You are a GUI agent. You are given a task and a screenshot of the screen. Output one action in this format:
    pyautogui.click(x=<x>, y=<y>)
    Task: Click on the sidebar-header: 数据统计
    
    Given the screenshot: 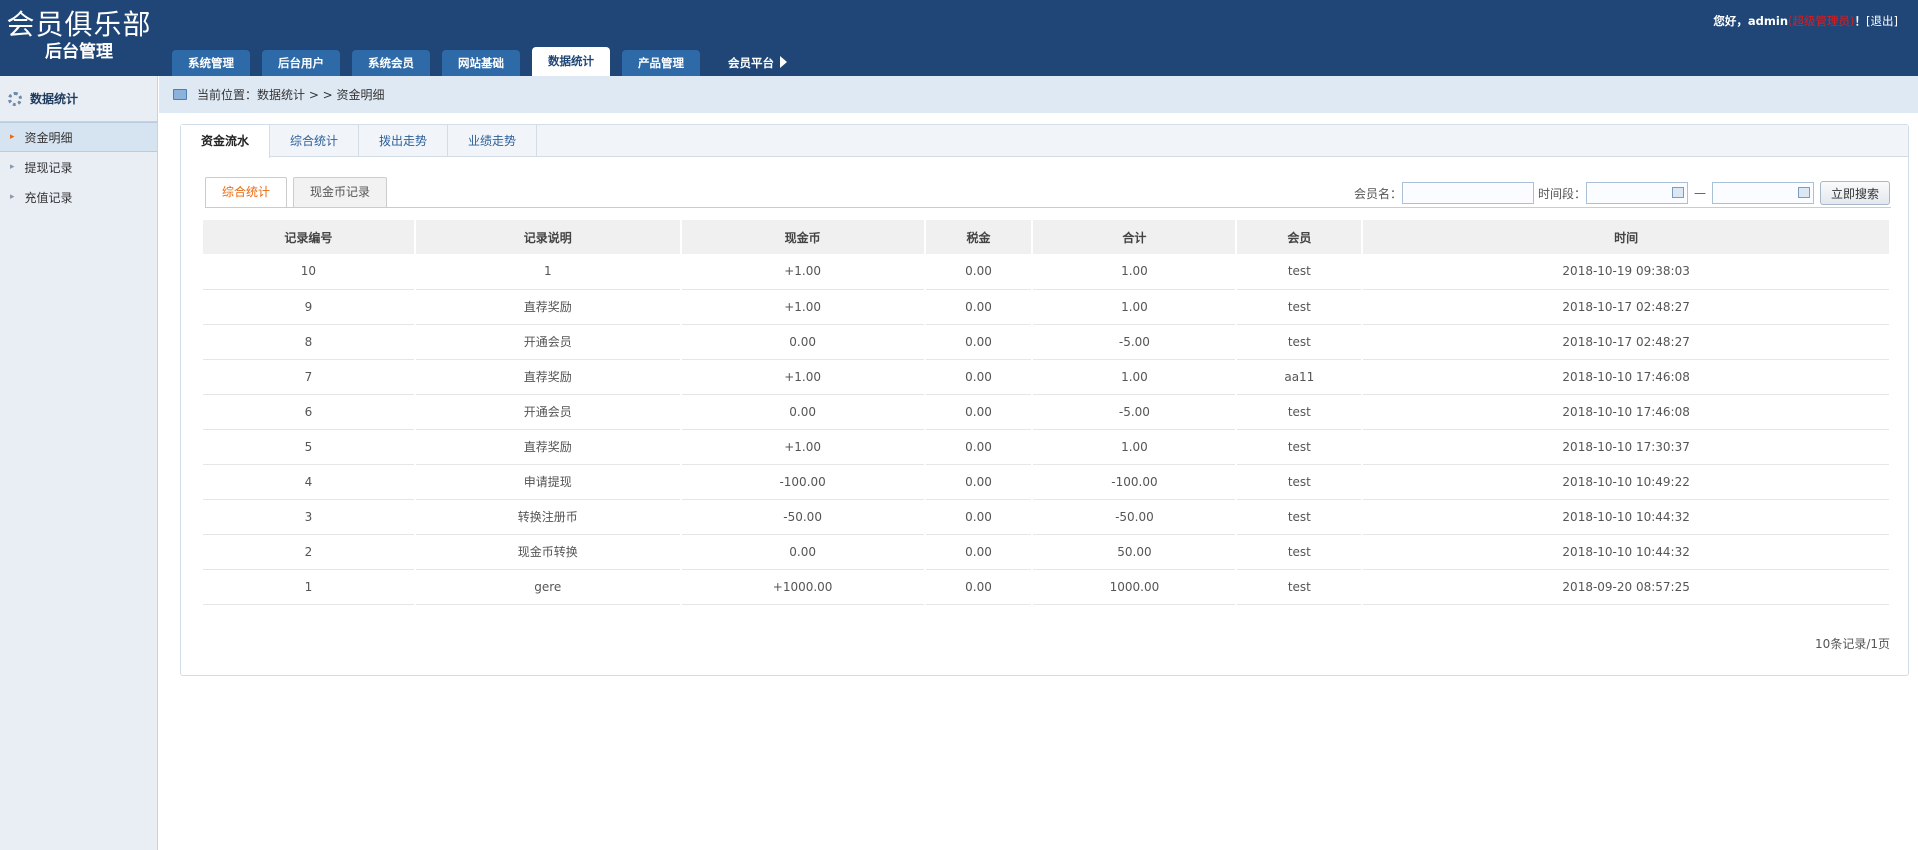 What is the action you would take?
    pyautogui.click(x=78, y=99)
    